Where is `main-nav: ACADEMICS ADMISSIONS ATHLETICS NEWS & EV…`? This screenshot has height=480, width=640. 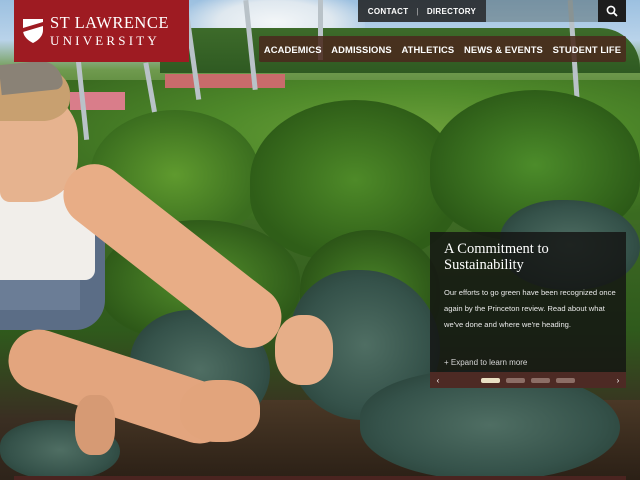 main-nav: ACADEMICS ADMISSIONS ATHLETICS NEWS & EV… is located at coordinates (442, 49).